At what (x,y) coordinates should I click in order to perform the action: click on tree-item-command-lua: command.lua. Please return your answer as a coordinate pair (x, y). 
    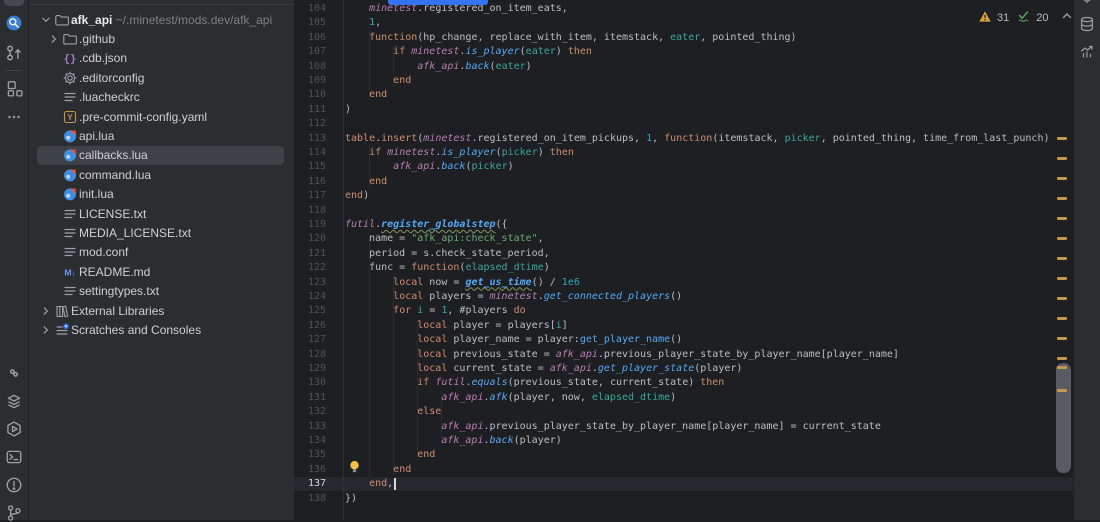
    Looking at the image, I should click on (161, 174).